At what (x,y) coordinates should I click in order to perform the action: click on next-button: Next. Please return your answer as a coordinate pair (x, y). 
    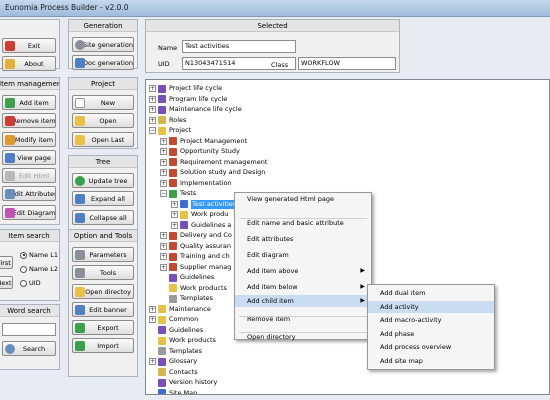
    Looking at the image, I should click on (6, 282).